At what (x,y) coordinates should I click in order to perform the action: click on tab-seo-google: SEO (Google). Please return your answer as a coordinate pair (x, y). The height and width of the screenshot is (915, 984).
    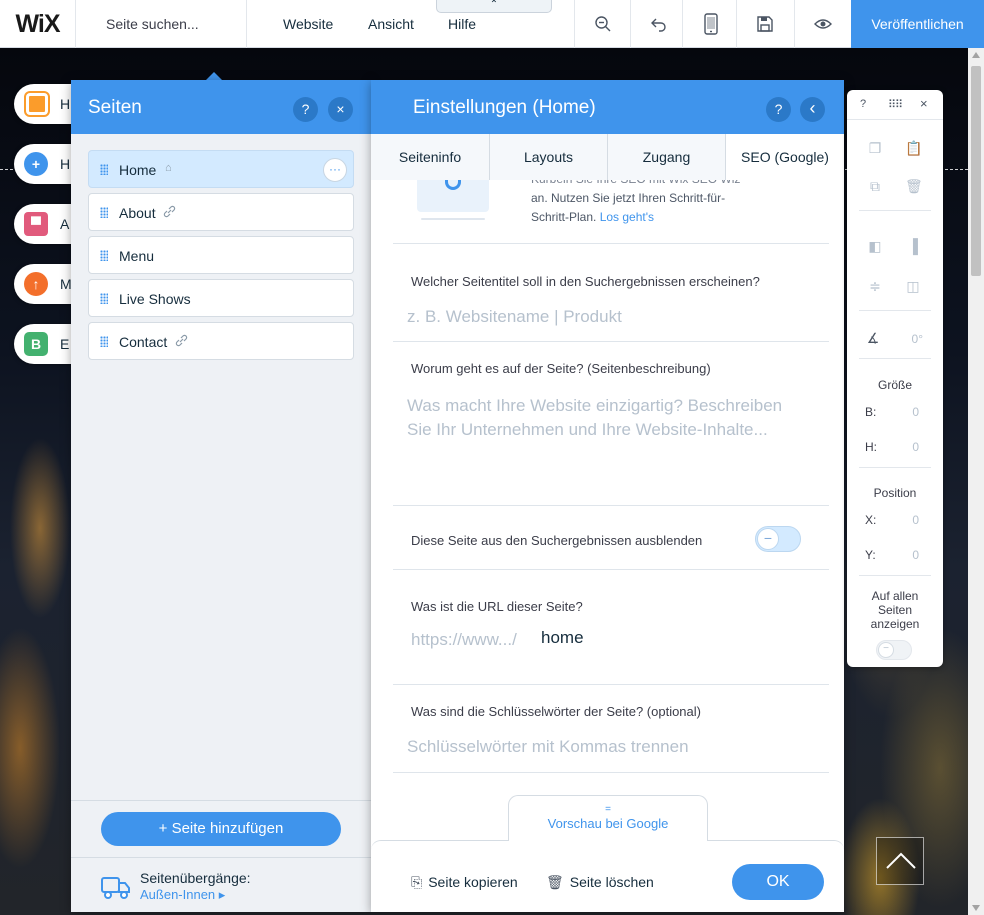
    Looking at the image, I should click on (785, 157).